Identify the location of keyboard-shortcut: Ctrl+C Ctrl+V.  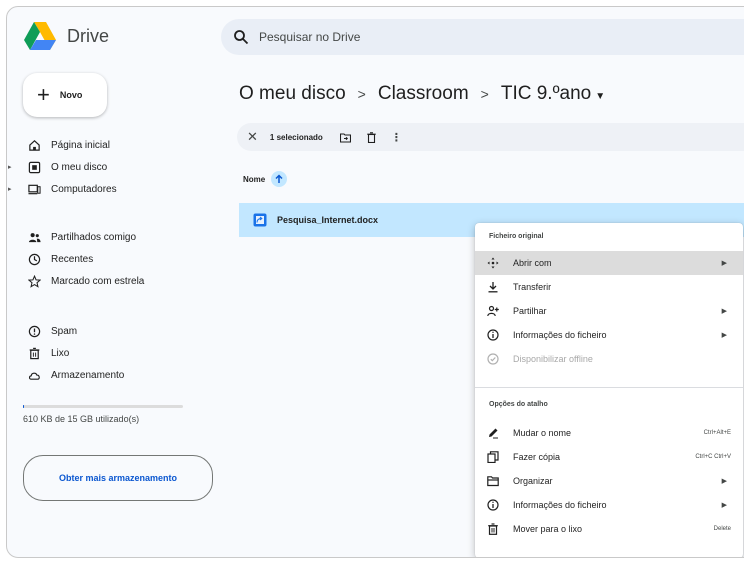
(713, 457).